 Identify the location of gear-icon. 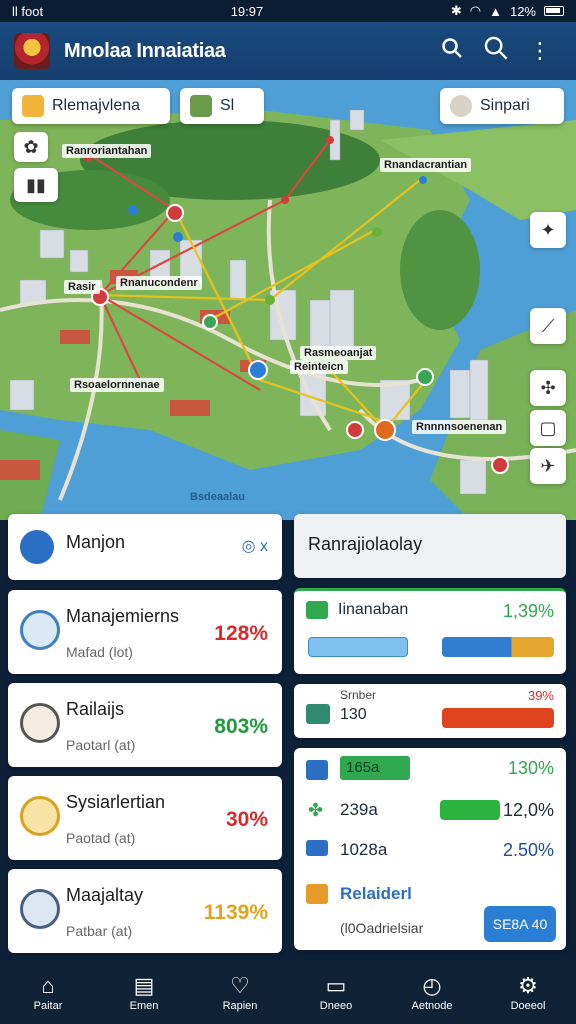
(40, 630).